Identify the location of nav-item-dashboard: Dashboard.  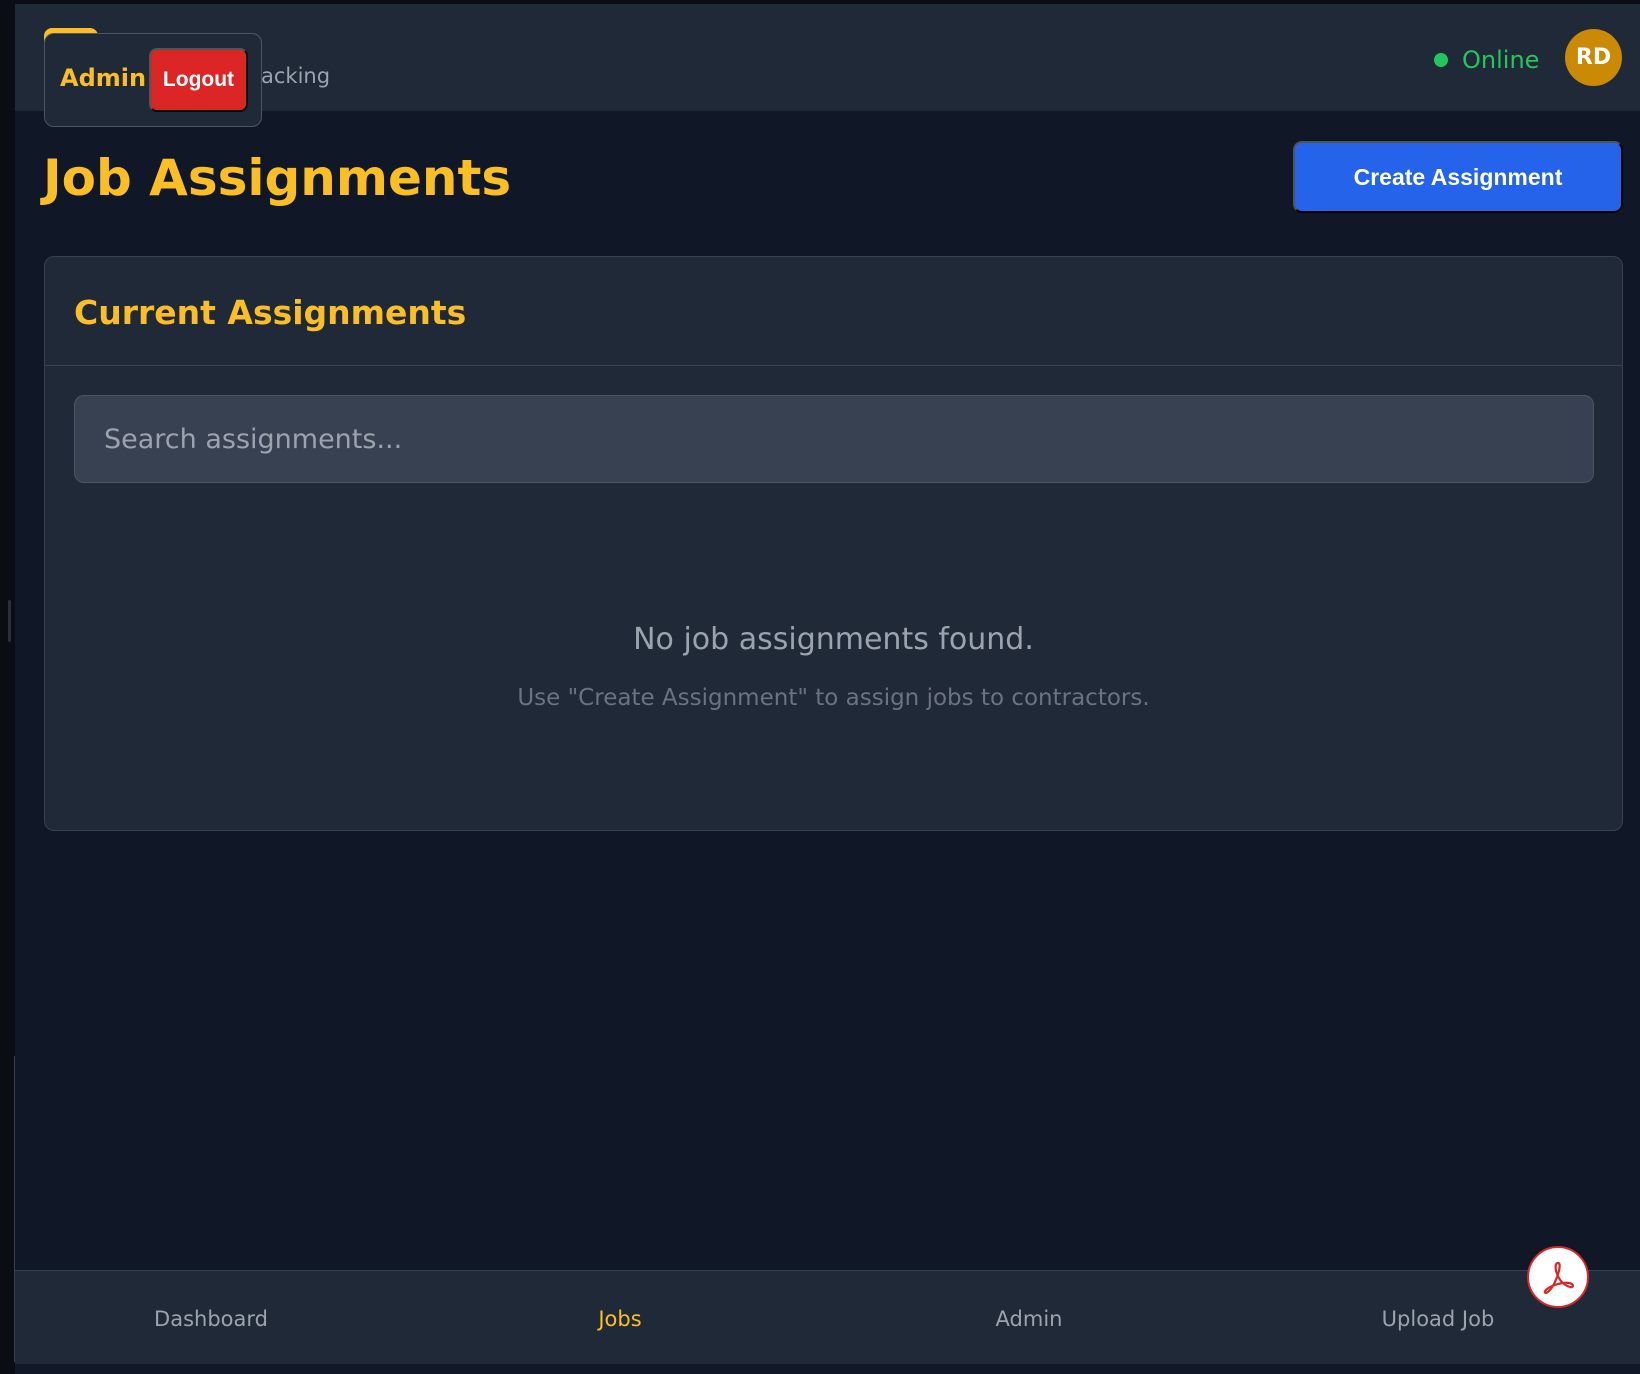
(211, 1319).